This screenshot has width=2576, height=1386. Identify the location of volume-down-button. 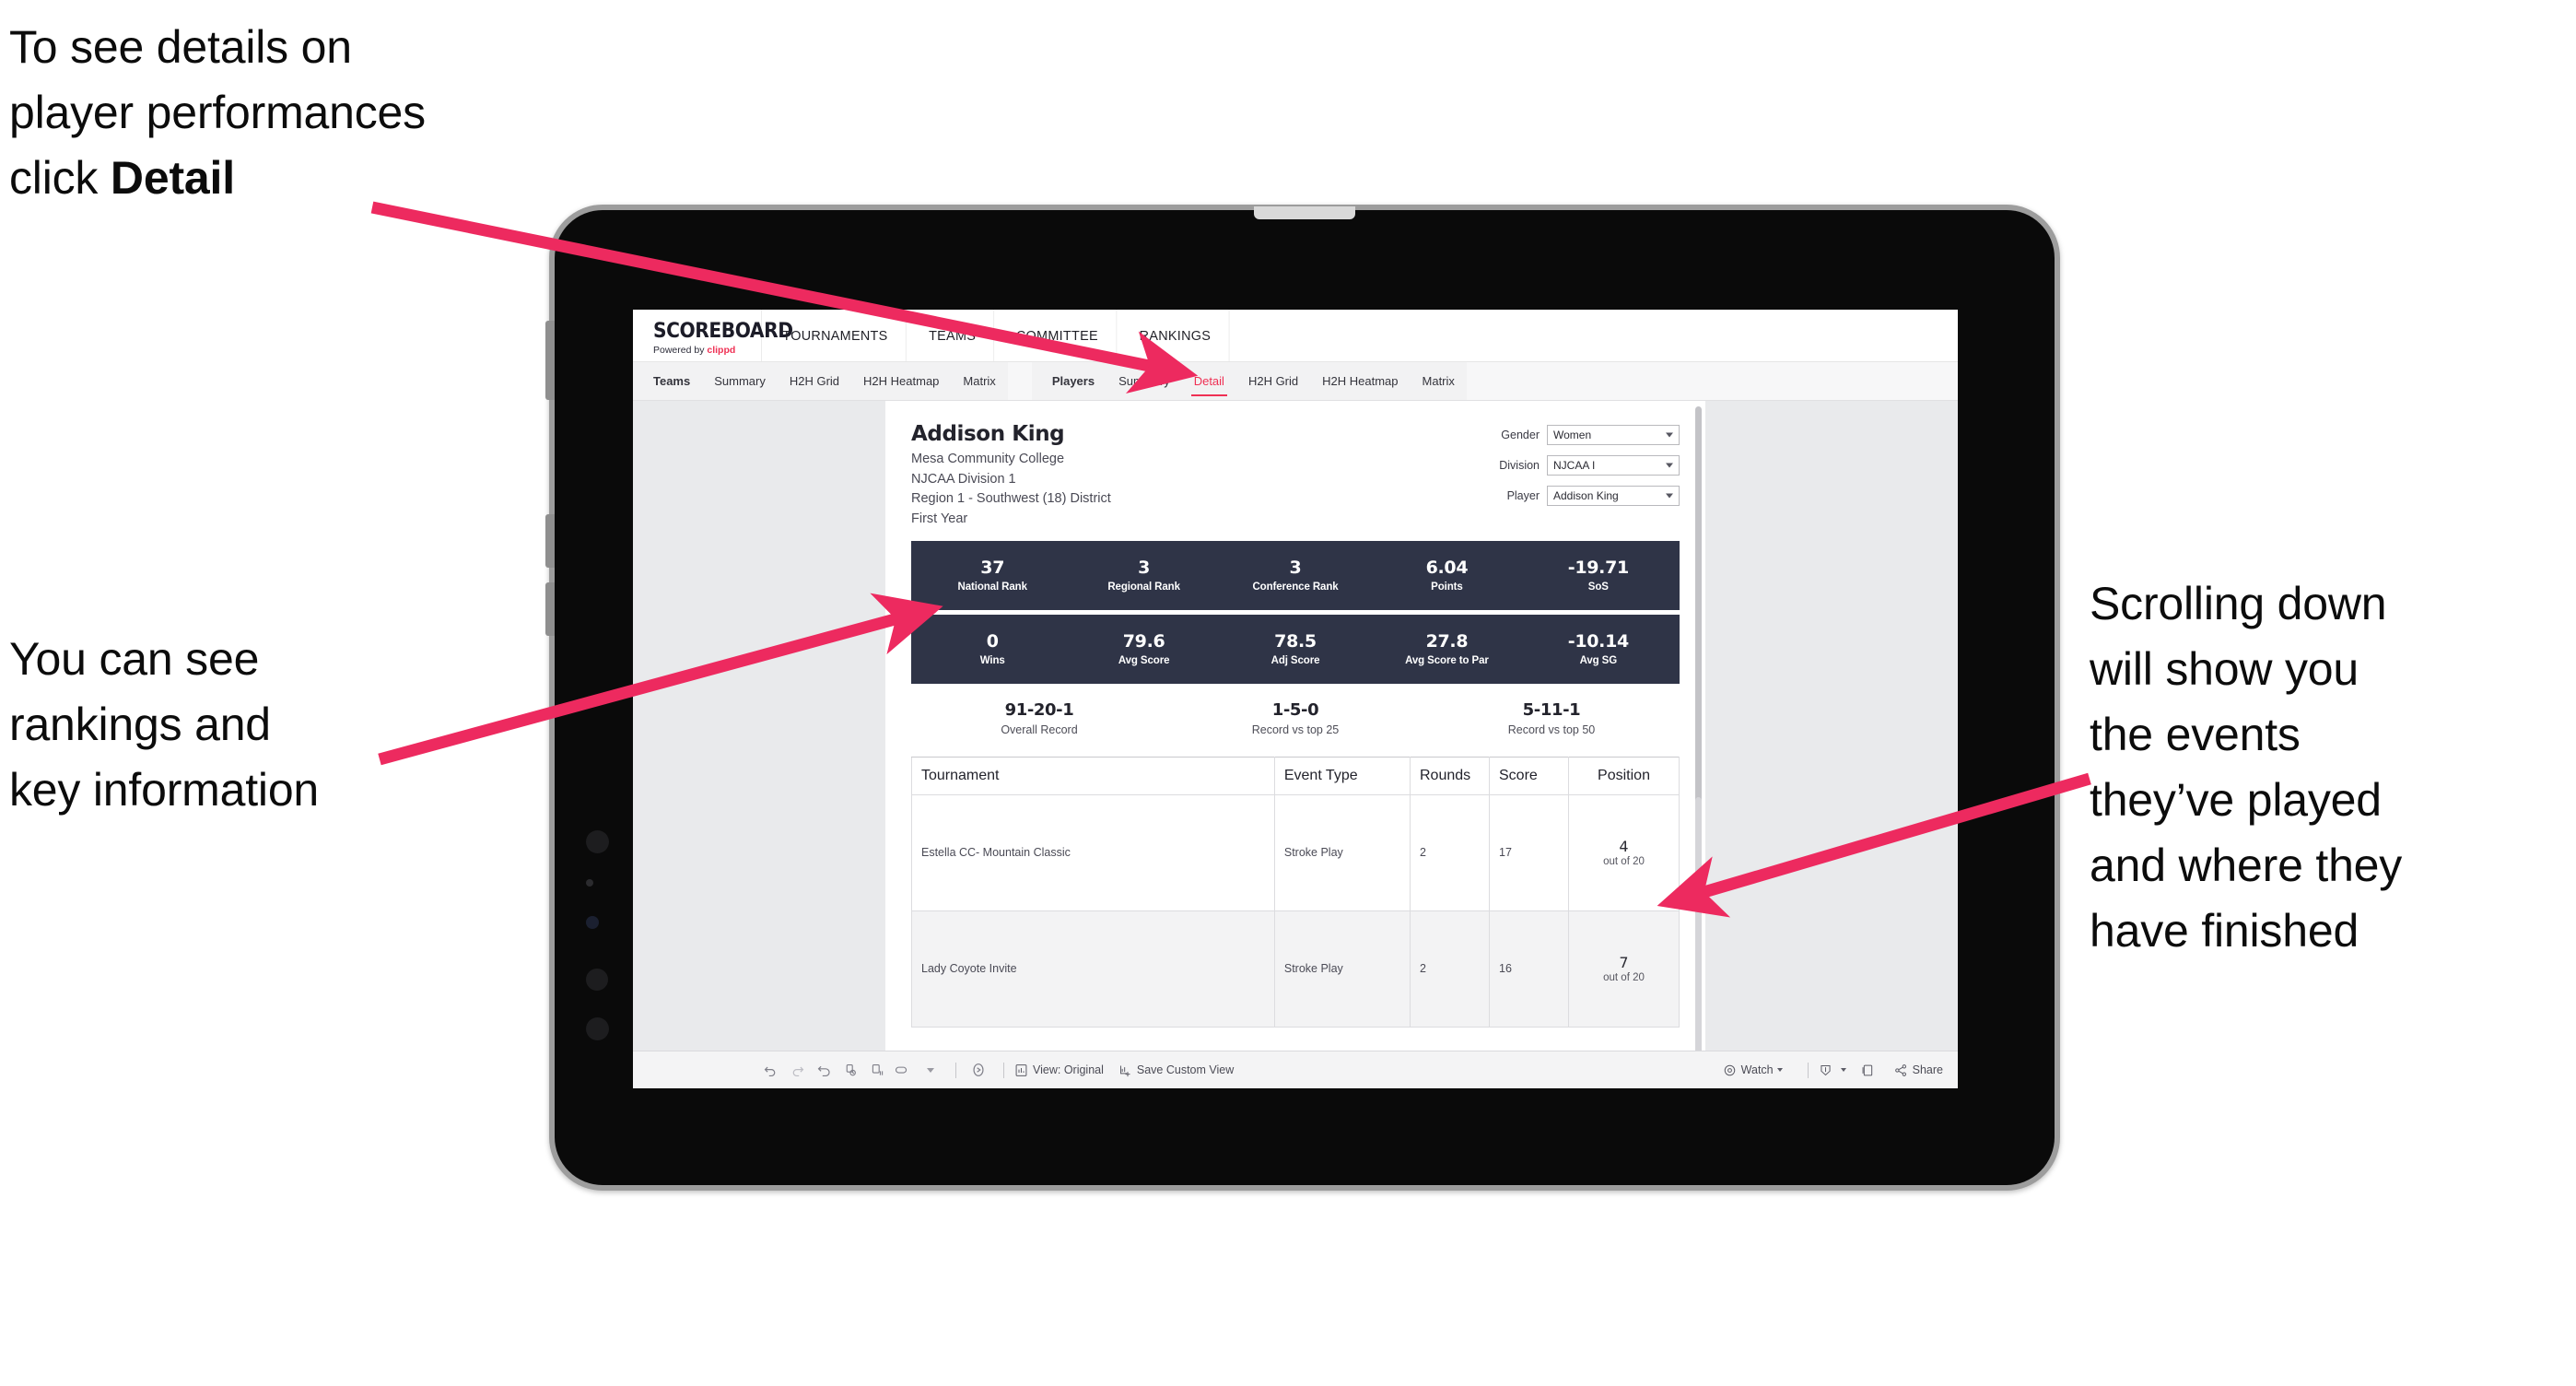
(550, 609).